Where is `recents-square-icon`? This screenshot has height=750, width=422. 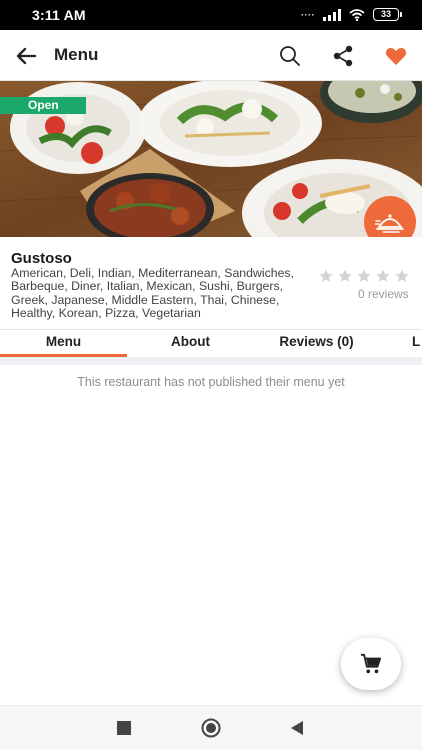 recents-square-icon is located at coordinates (124, 728).